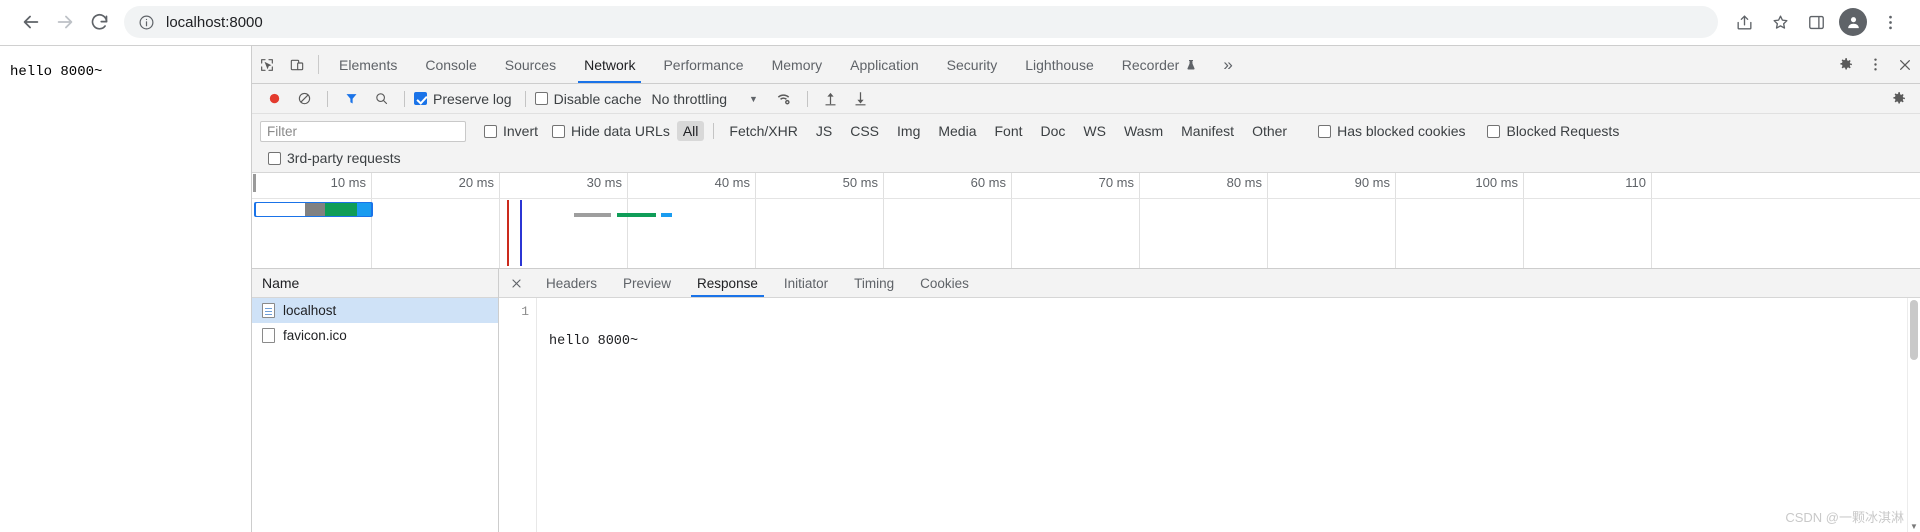  I want to click on type-filter-font: Font, so click(1009, 131).